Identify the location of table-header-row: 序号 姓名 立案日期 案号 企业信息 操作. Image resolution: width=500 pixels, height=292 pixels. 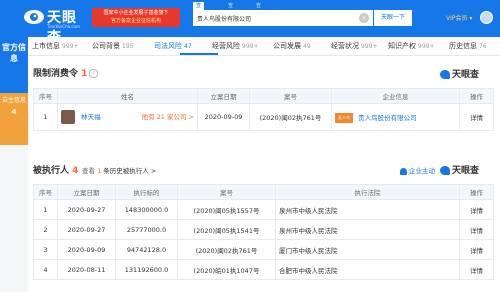
(263, 96).